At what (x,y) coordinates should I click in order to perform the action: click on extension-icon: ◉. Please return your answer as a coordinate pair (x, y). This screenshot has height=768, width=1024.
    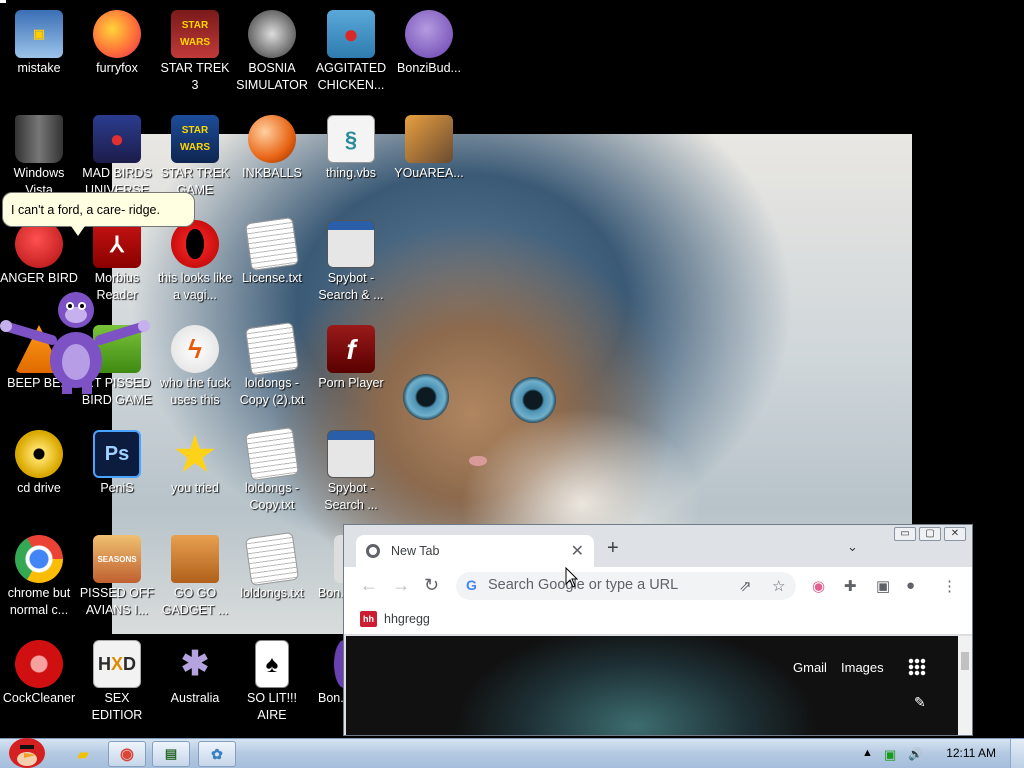
    Looking at the image, I should click on (818, 586).